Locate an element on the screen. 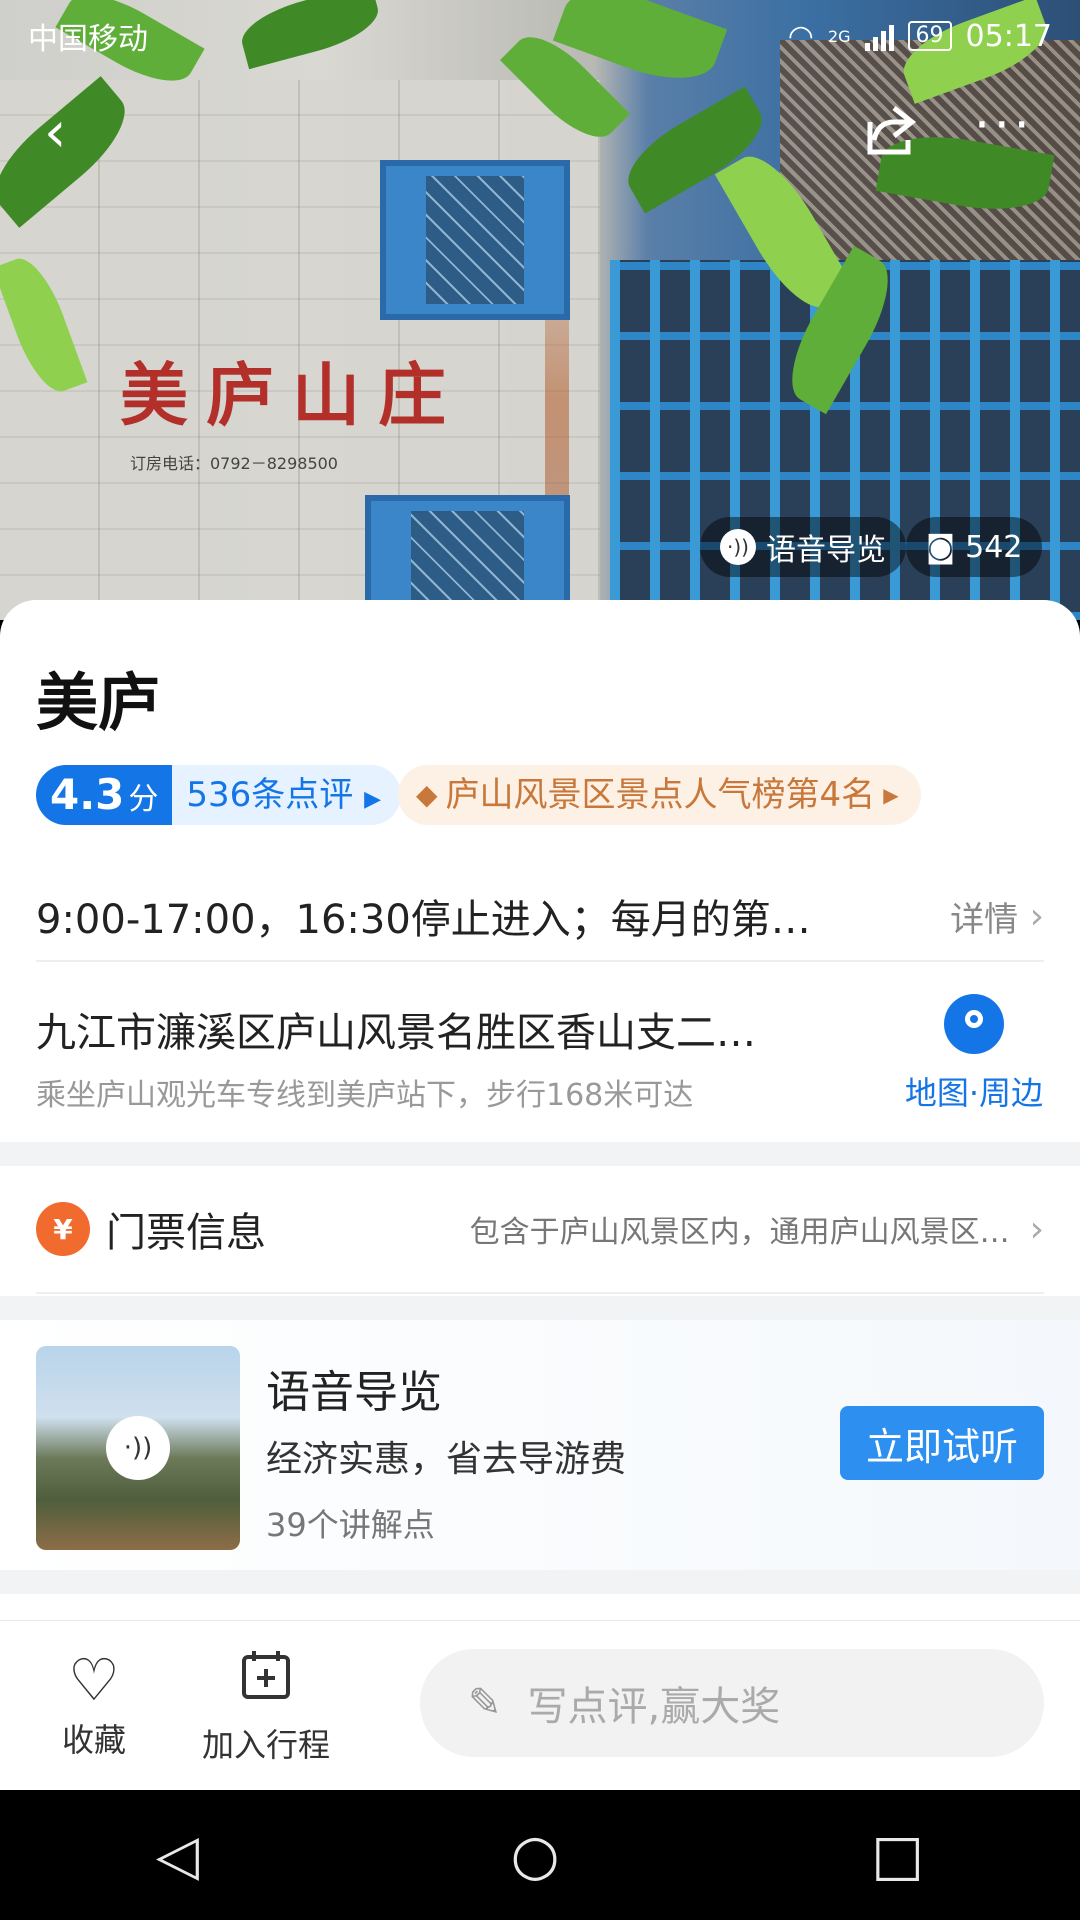  chevron-left-icon: ‹ is located at coordinates (55, 132).